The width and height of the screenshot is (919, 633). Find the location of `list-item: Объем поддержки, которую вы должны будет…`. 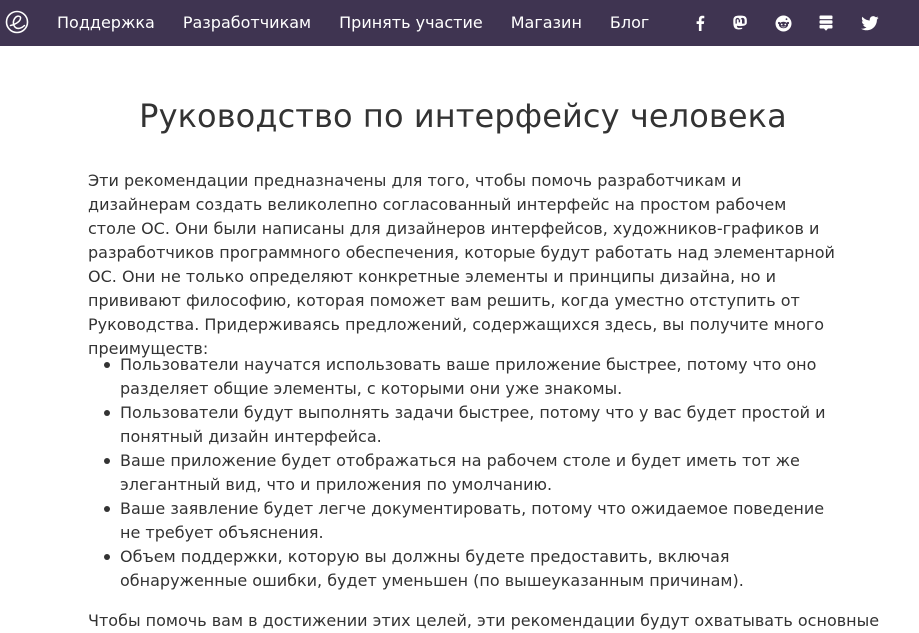

list-item: Объем поддержки, которую вы должны будет… is located at coordinates (472, 569).